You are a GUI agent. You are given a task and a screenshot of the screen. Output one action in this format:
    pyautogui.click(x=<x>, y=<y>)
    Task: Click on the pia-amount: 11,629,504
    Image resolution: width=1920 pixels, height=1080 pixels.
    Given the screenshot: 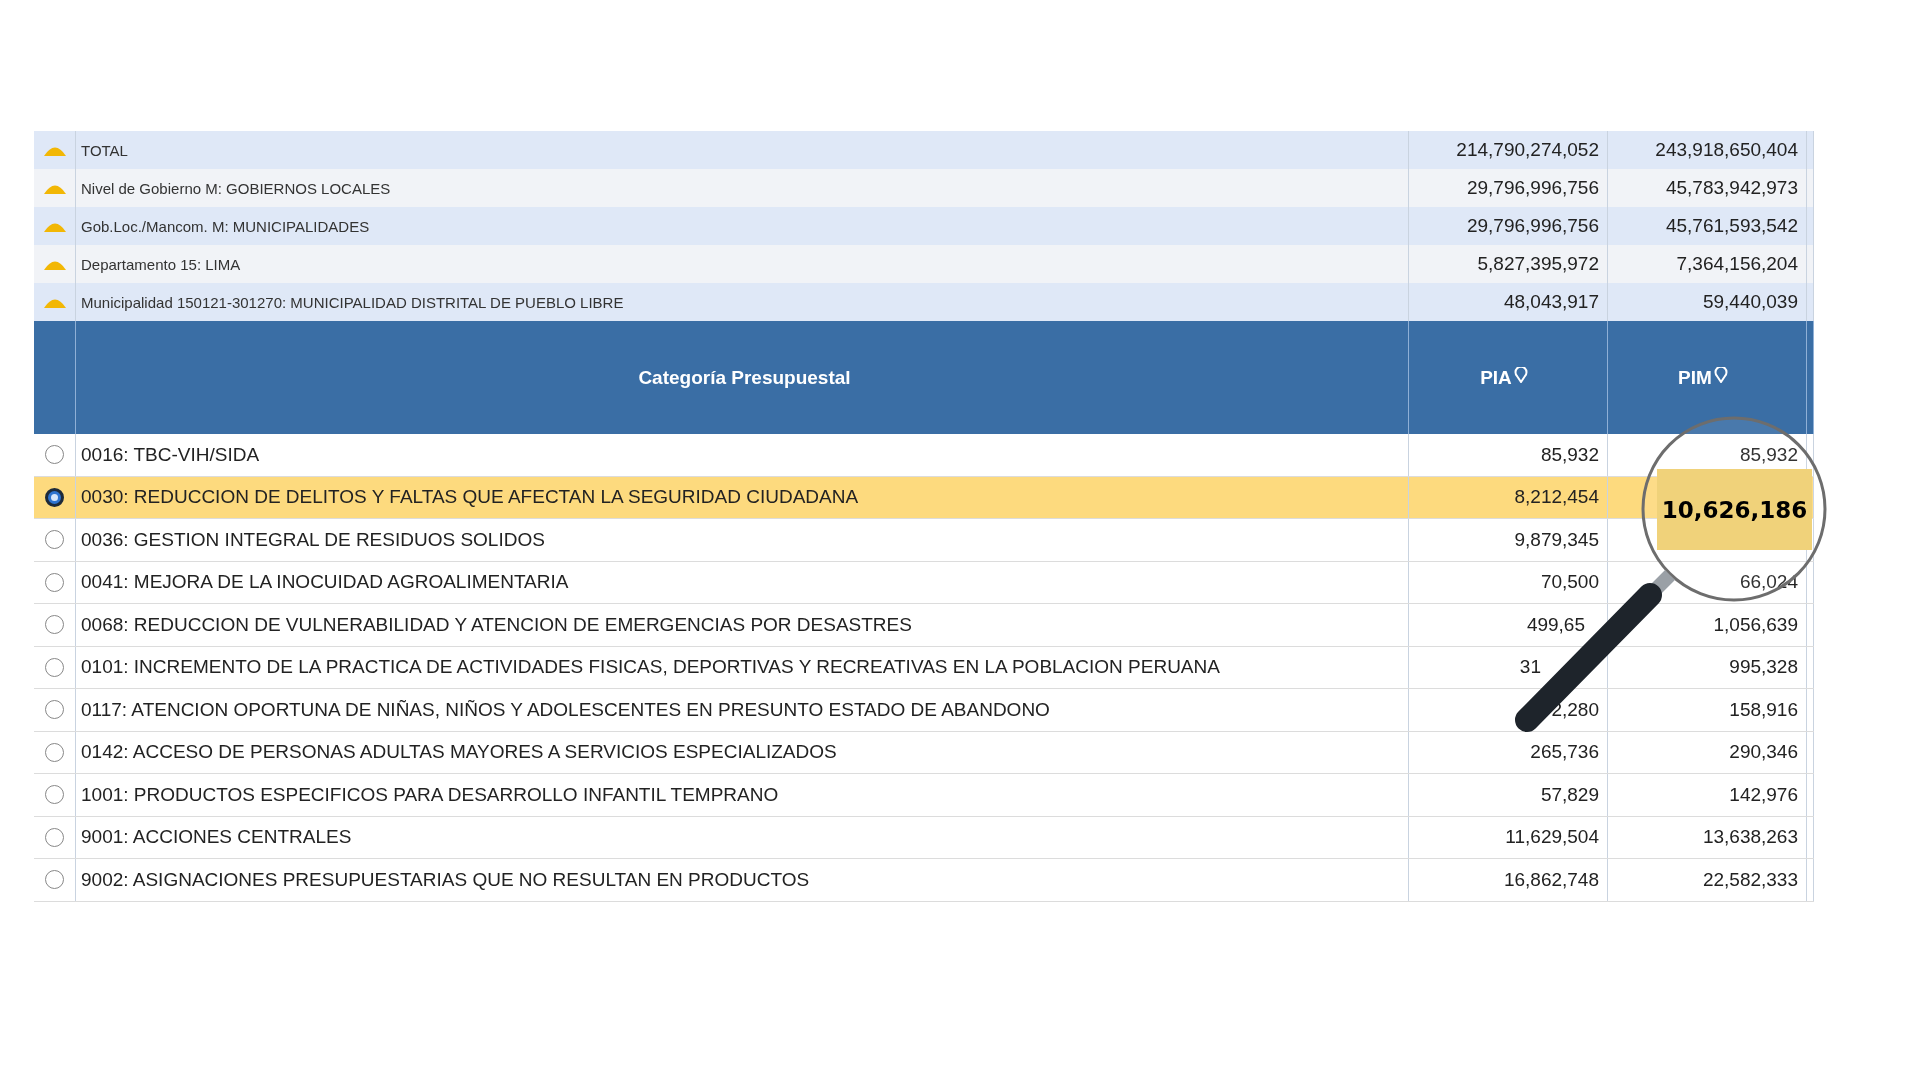 What is the action you would take?
    pyautogui.click(x=1552, y=837)
    